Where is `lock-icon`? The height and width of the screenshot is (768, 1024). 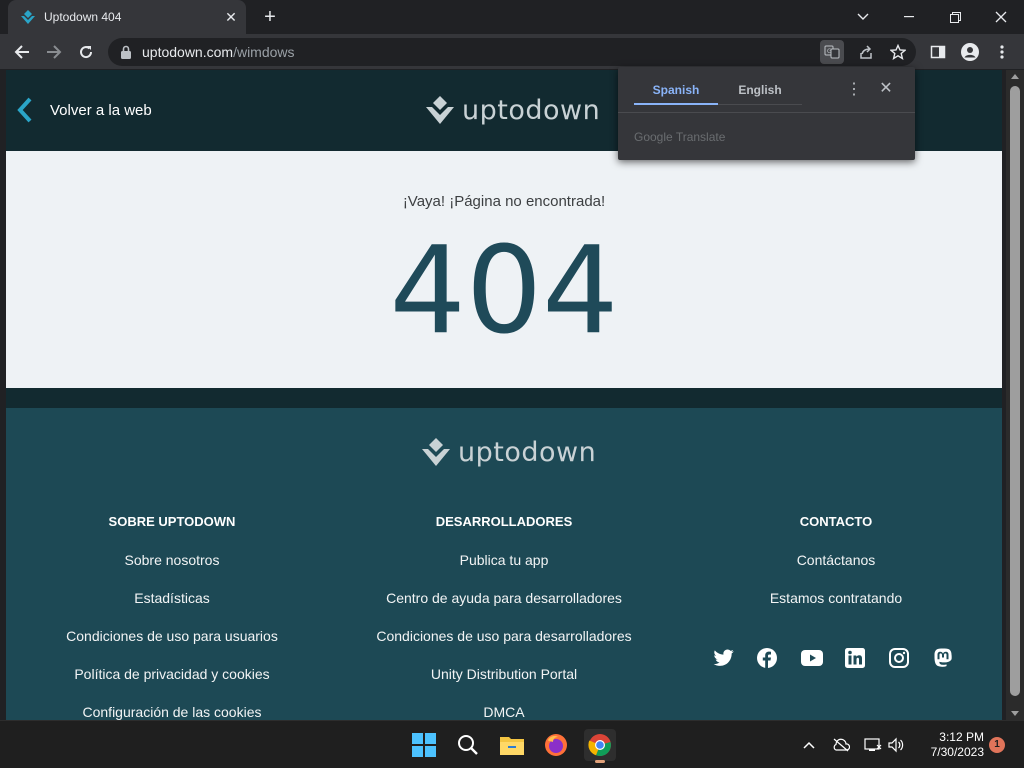 lock-icon is located at coordinates (126, 52).